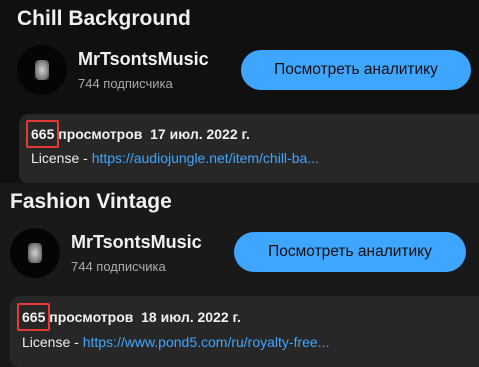 The height and width of the screenshot is (367, 479). What do you see at coordinates (200, 134) in the screenshot?
I see `upload-date: 17 июл. 2022 г.` at bounding box center [200, 134].